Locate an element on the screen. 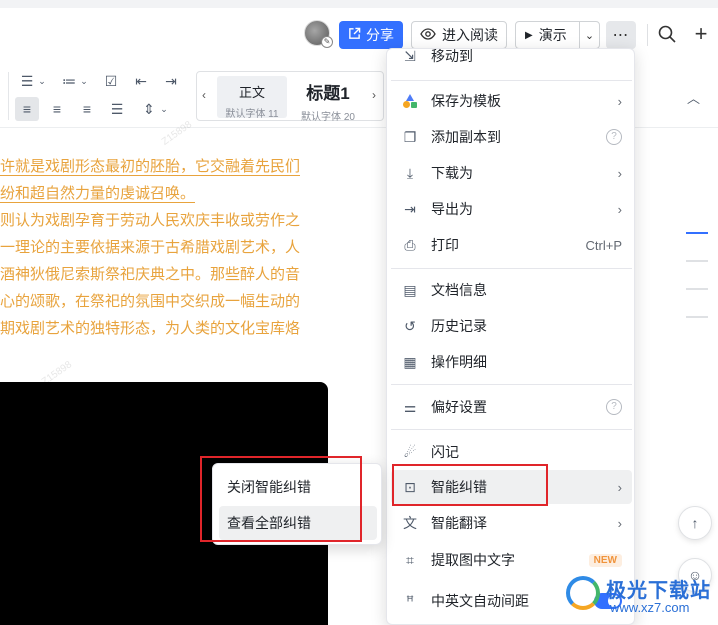 The height and width of the screenshot is (625, 718). style-heading1: 标题1 默认字体 20 is located at coordinates (328, 99).